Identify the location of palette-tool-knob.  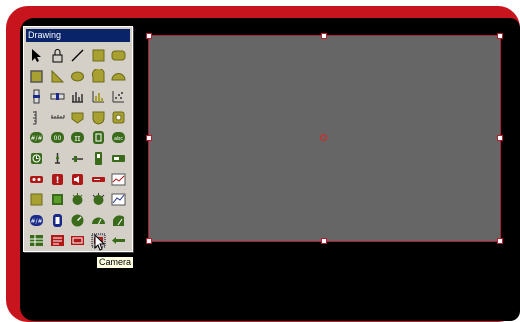
(77, 199).